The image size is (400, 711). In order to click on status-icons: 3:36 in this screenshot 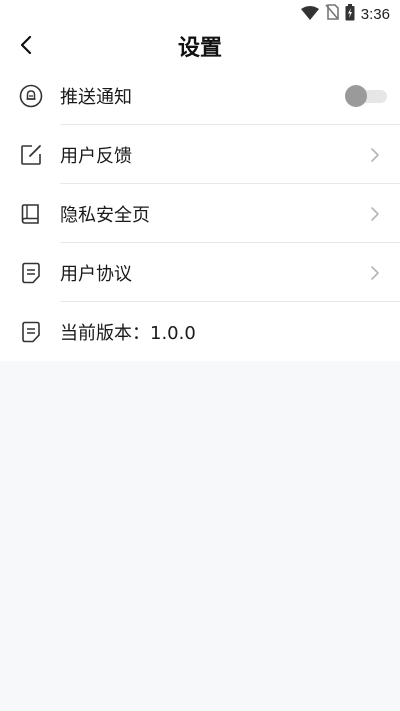, I will do `click(345, 14)`.